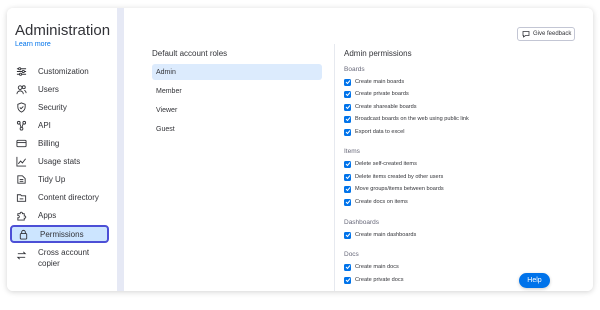  What do you see at coordinates (21, 89) in the screenshot?
I see `users-icon` at bounding box center [21, 89].